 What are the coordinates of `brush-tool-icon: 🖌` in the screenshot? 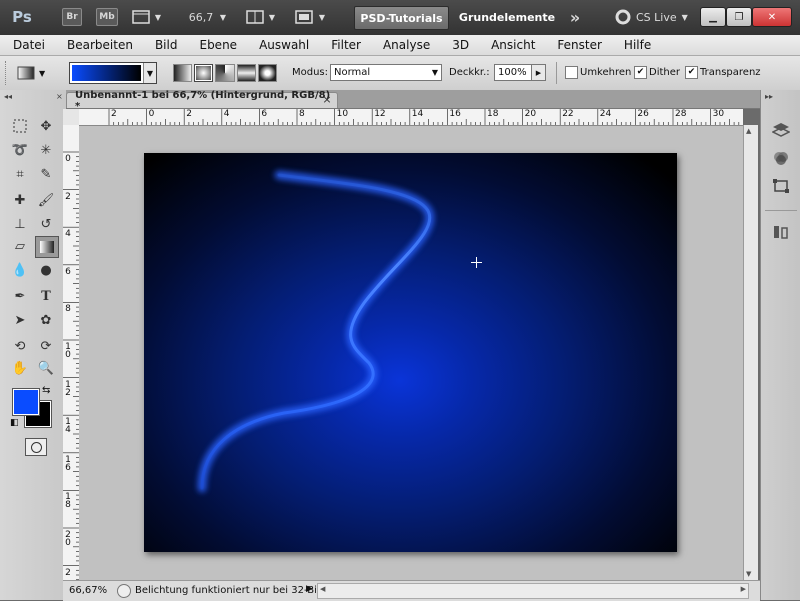 It's located at (46, 200).